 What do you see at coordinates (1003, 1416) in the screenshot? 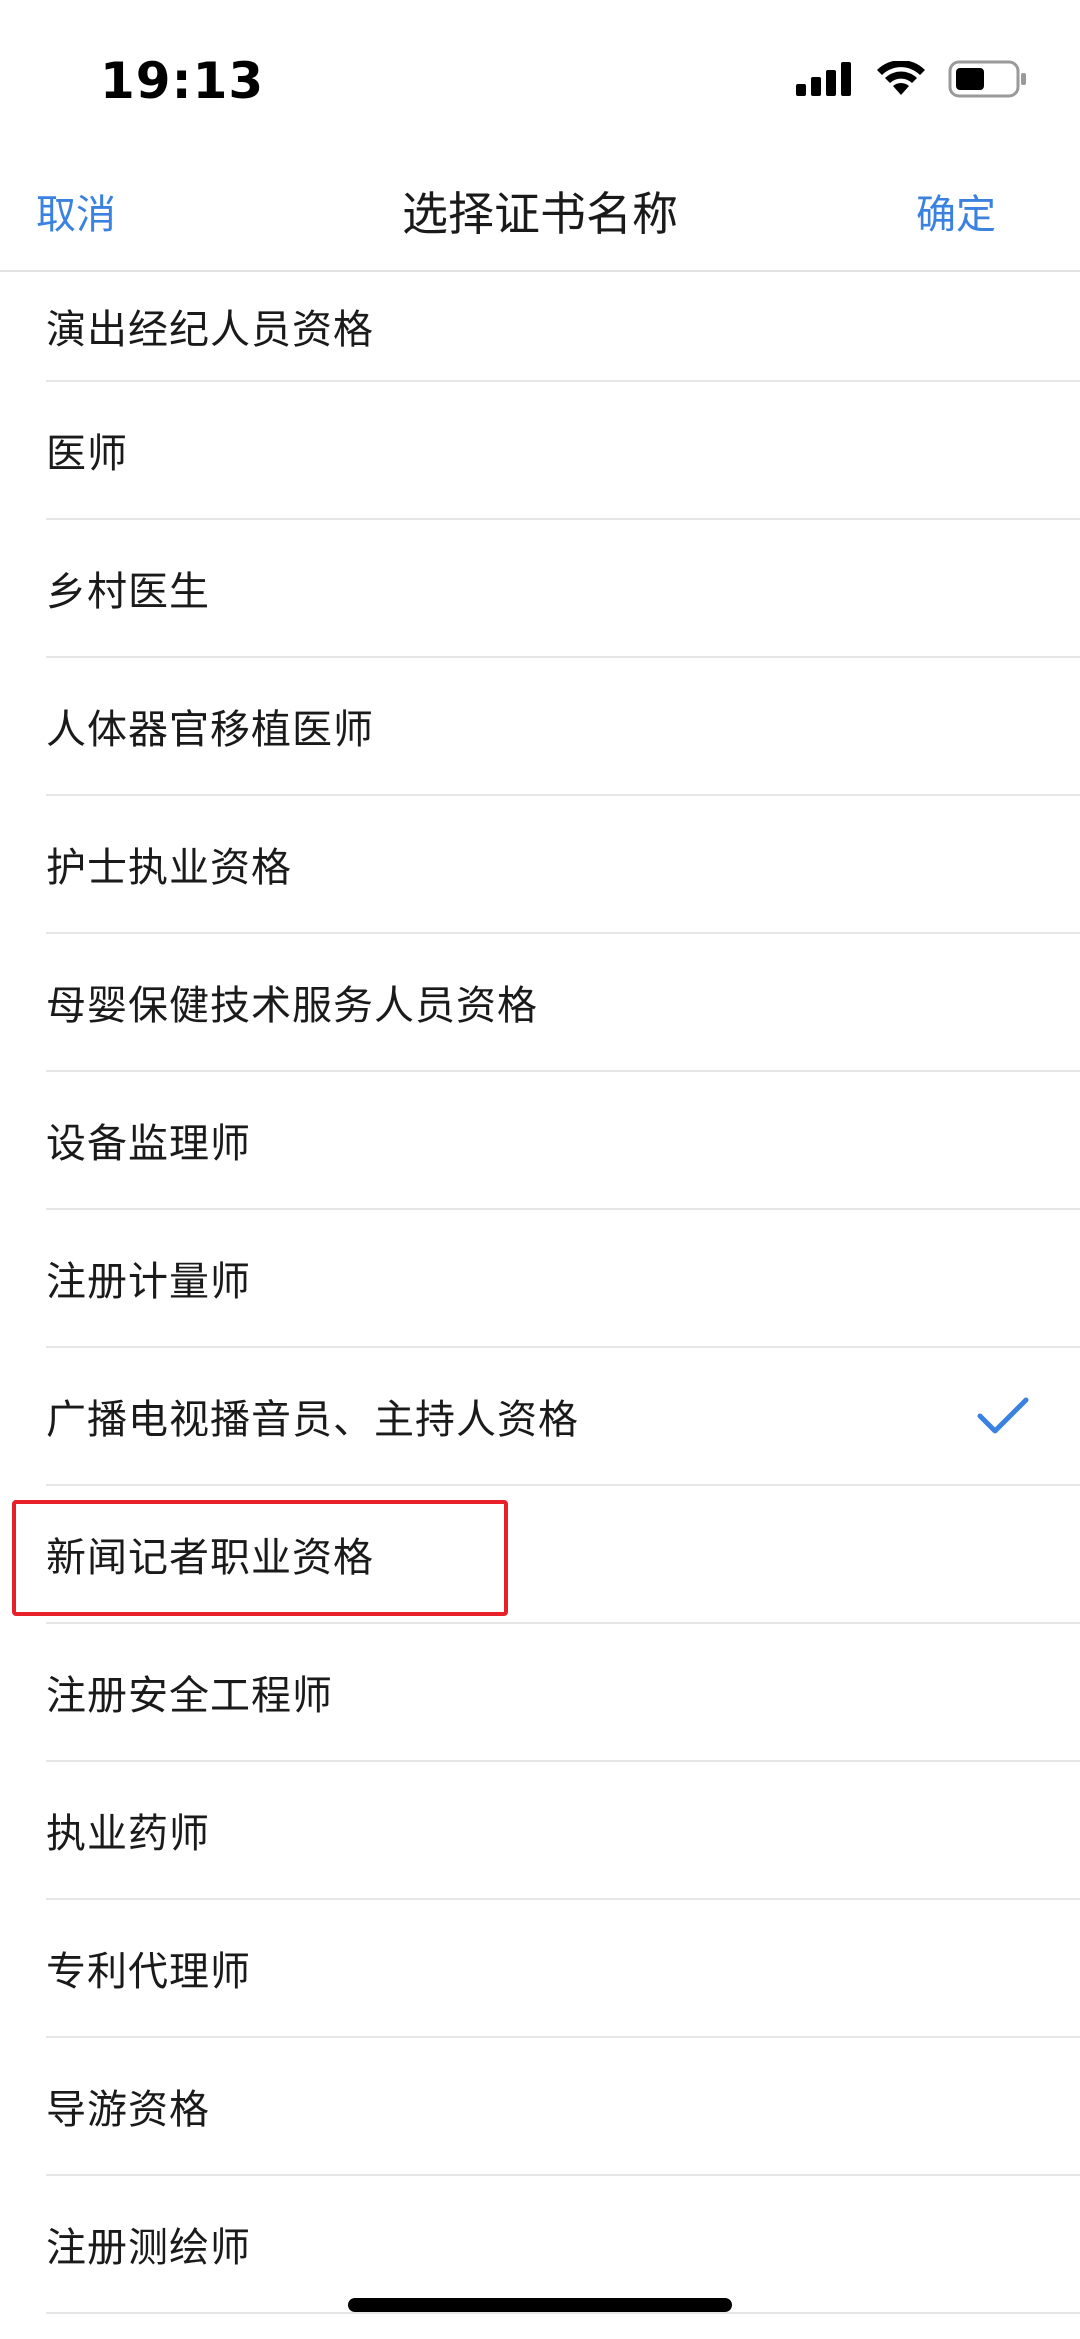
I see `checkmark-icon` at bounding box center [1003, 1416].